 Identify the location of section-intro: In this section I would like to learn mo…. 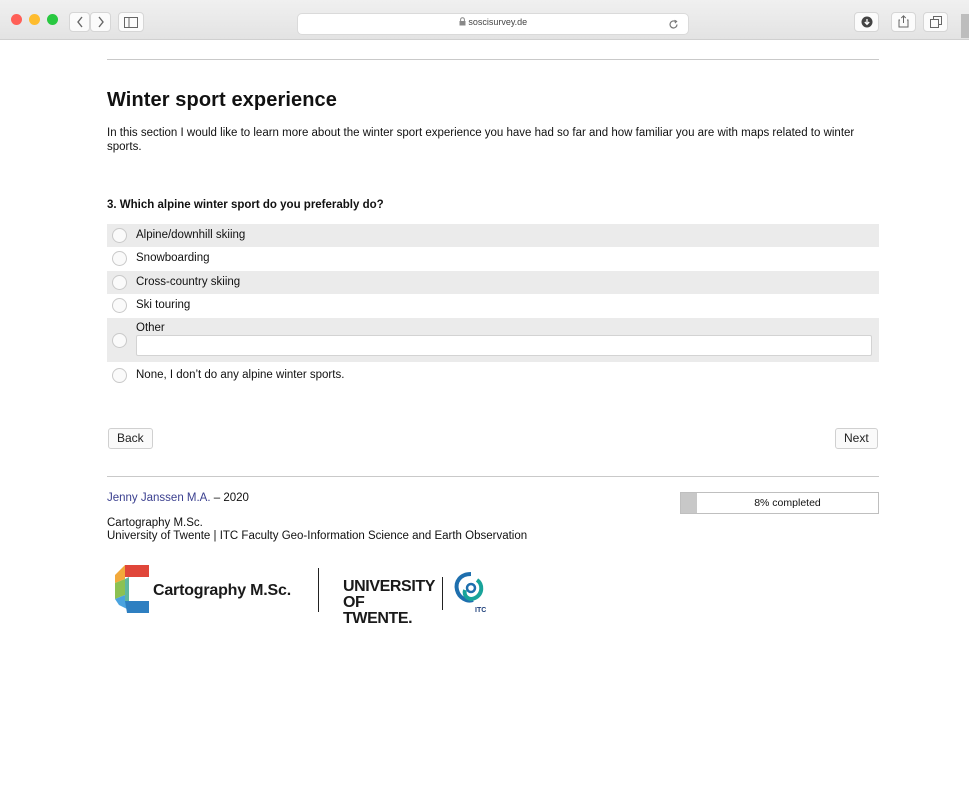
(481, 140).